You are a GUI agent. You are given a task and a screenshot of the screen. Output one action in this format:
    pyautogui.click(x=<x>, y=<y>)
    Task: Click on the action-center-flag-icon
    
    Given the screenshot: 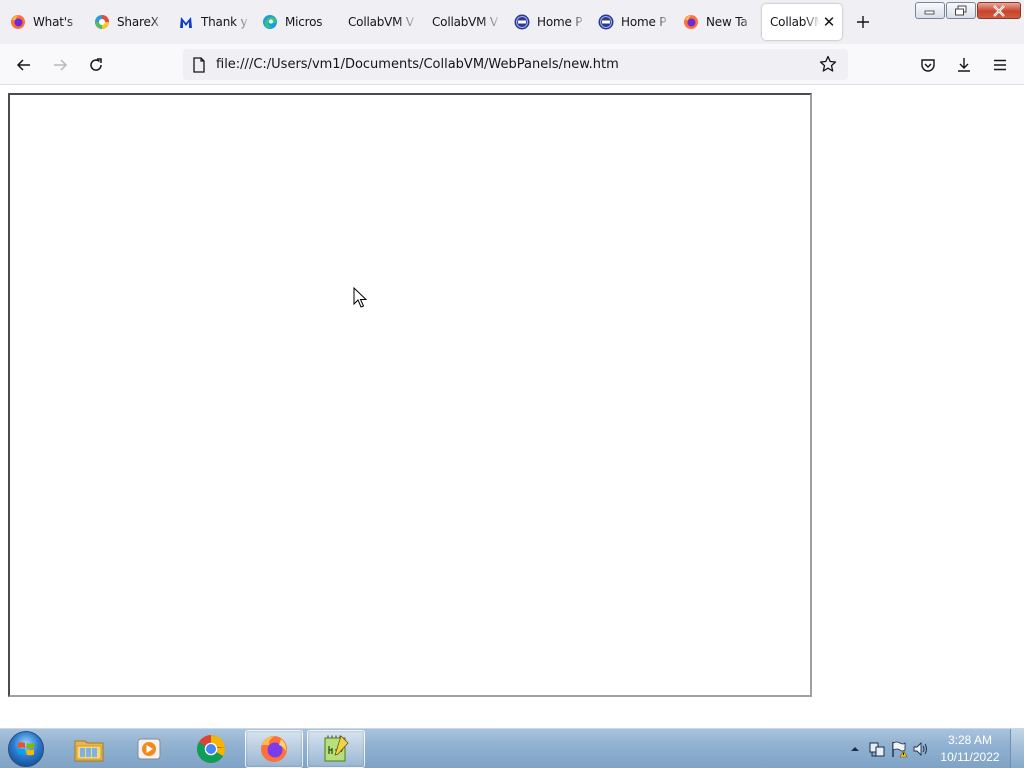 What is the action you would take?
    pyautogui.click(x=899, y=749)
    